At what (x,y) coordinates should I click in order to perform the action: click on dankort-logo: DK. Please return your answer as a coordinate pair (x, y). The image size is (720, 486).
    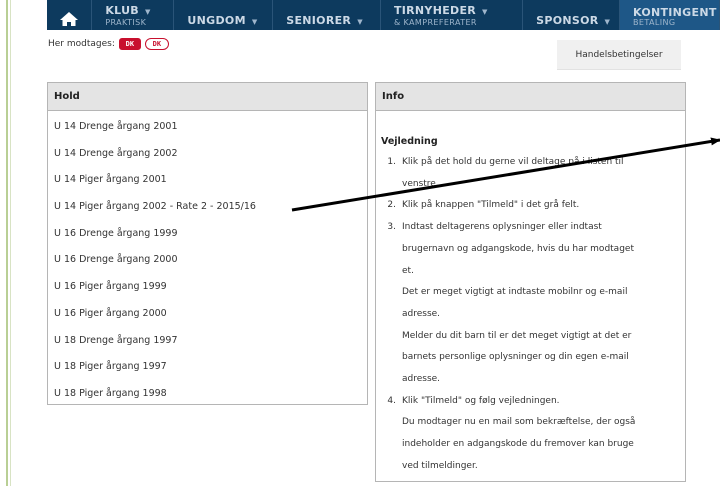
    Looking at the image, I should click on (129, 44).